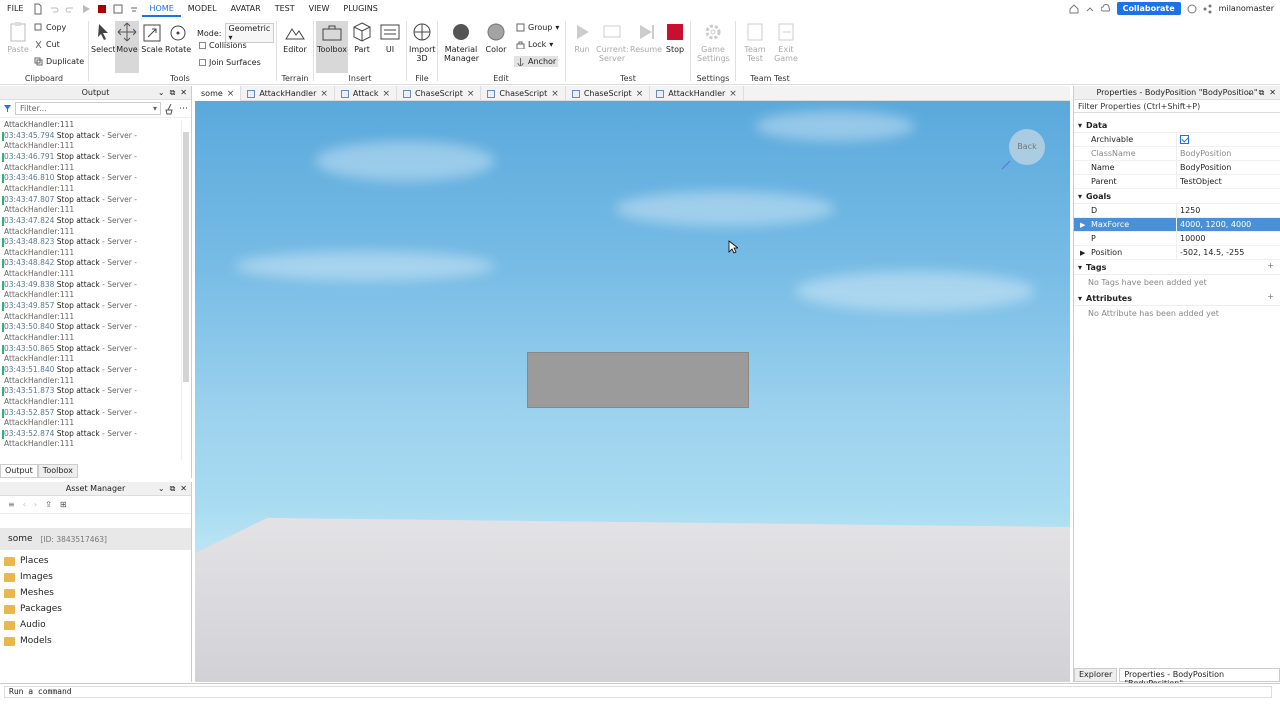  What do you see at coordinates (638, 692) in the screenshot?
I see `command-input: Run a command` at bounding box center [638, 692].